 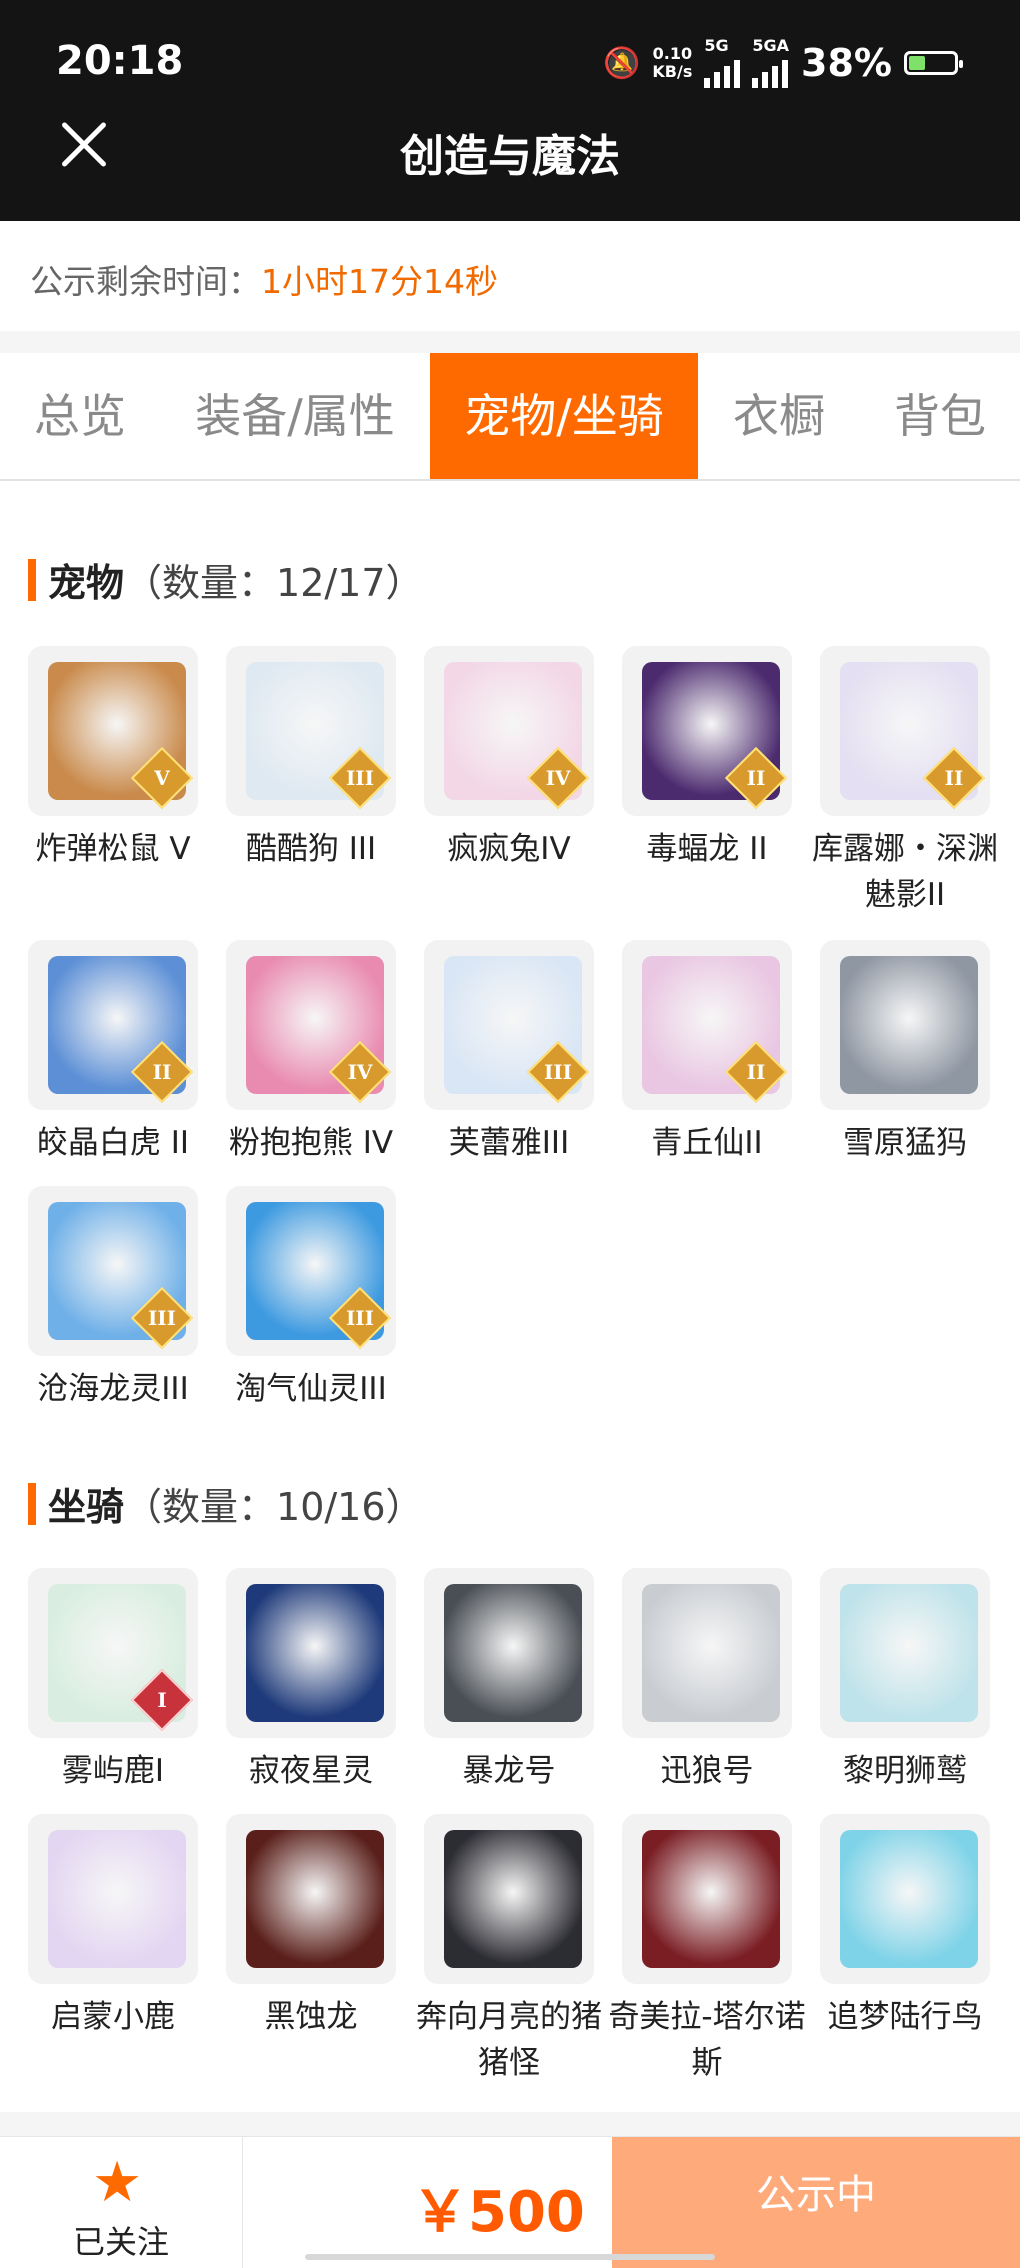 I want to click on pet-name: 青丘仙II, so click(x=707, y=1143).